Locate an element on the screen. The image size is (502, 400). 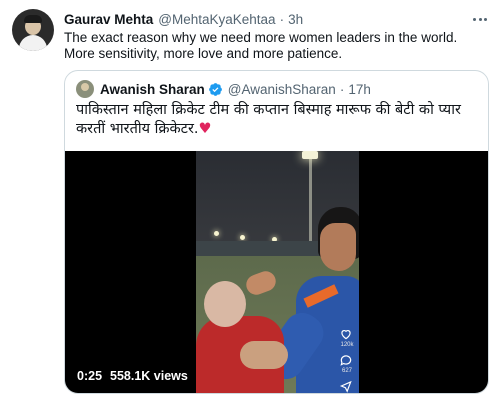
video-elapsed-time: 0:25 is located at coordinates (90, 376).